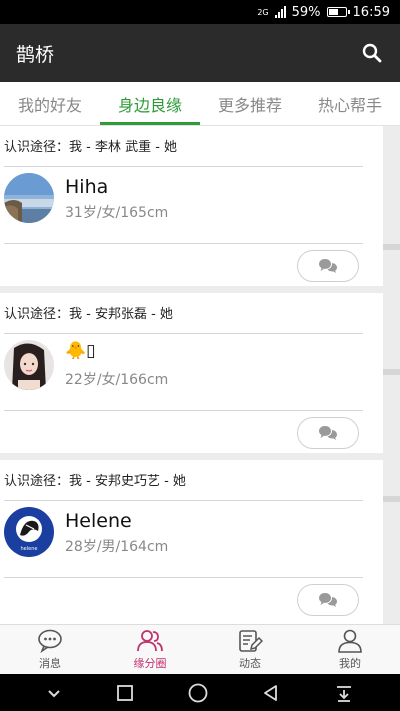 Image resolution: width=400 pixels, height=711 pixels. Describe the element at coordinates (271, 693) in the screenshot. I see `back-triangle-icon` at that location.